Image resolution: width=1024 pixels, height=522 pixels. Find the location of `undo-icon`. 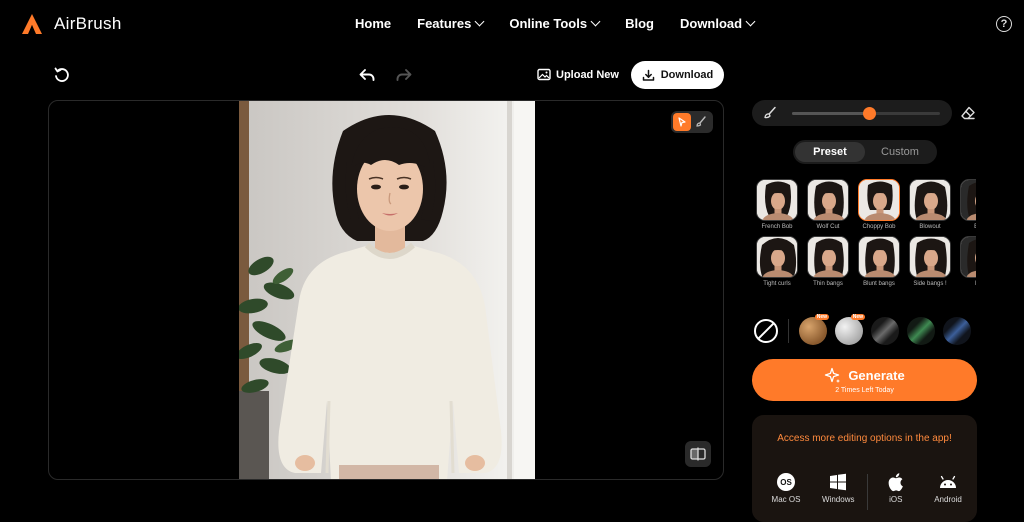

undo-icon is located at coordinates (367, 75).